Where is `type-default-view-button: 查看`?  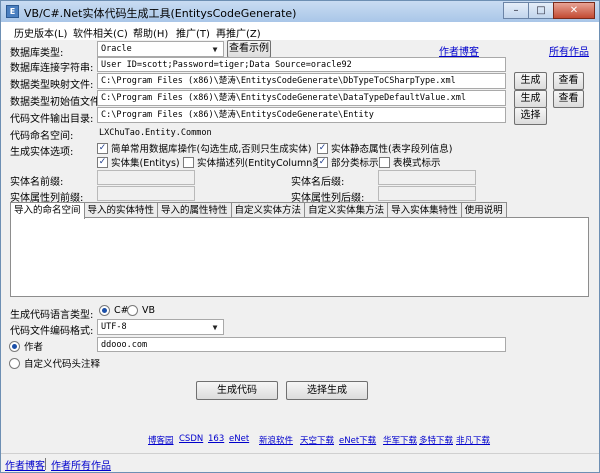 type-default-view-button: 查看 is located at coordinates (568, 99).